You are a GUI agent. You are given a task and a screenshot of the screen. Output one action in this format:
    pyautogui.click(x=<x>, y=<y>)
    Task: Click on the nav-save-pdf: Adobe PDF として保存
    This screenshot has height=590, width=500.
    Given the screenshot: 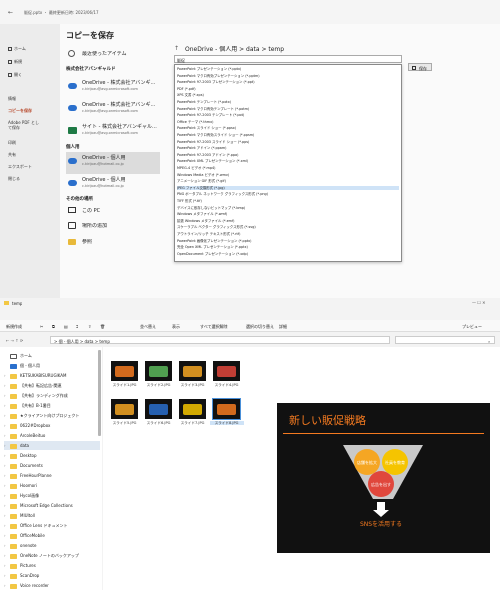 What is the action you would take?
    pyautogui.click(x=25, y=125)
    